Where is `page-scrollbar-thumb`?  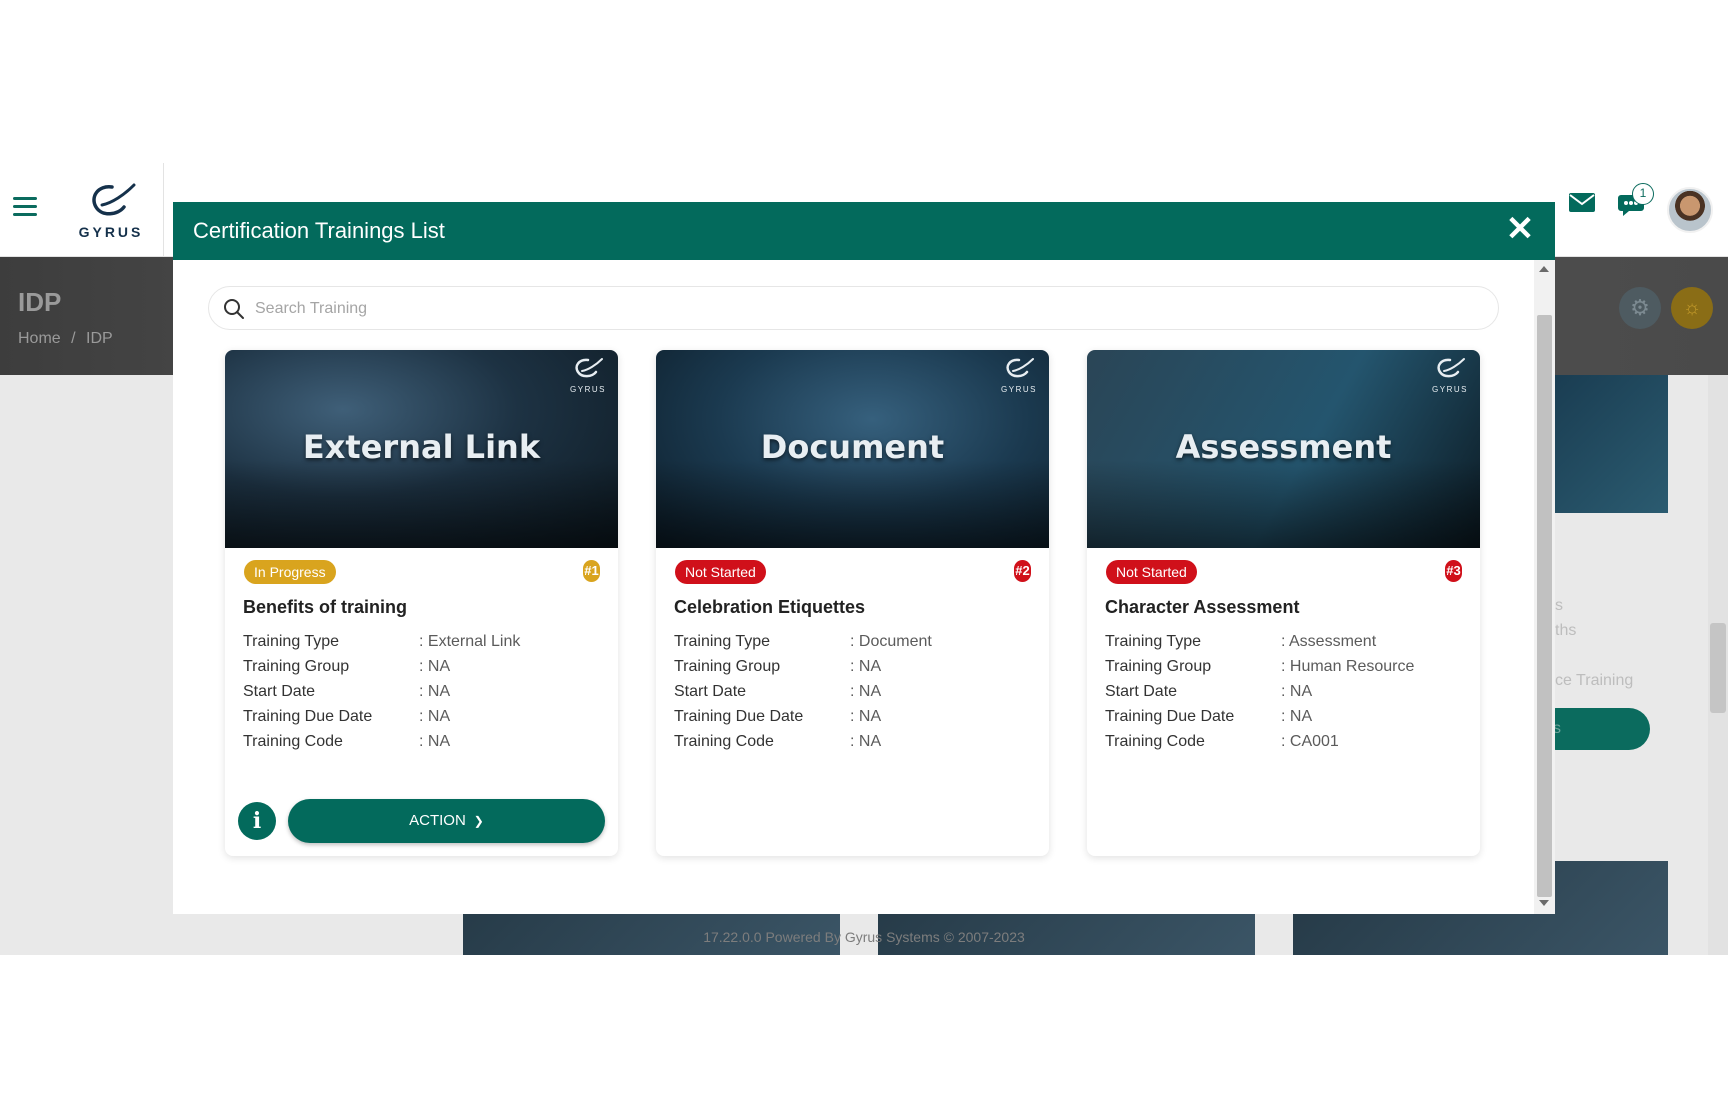
page-scrollbar-thumb is located at coordinates (1718, 668).